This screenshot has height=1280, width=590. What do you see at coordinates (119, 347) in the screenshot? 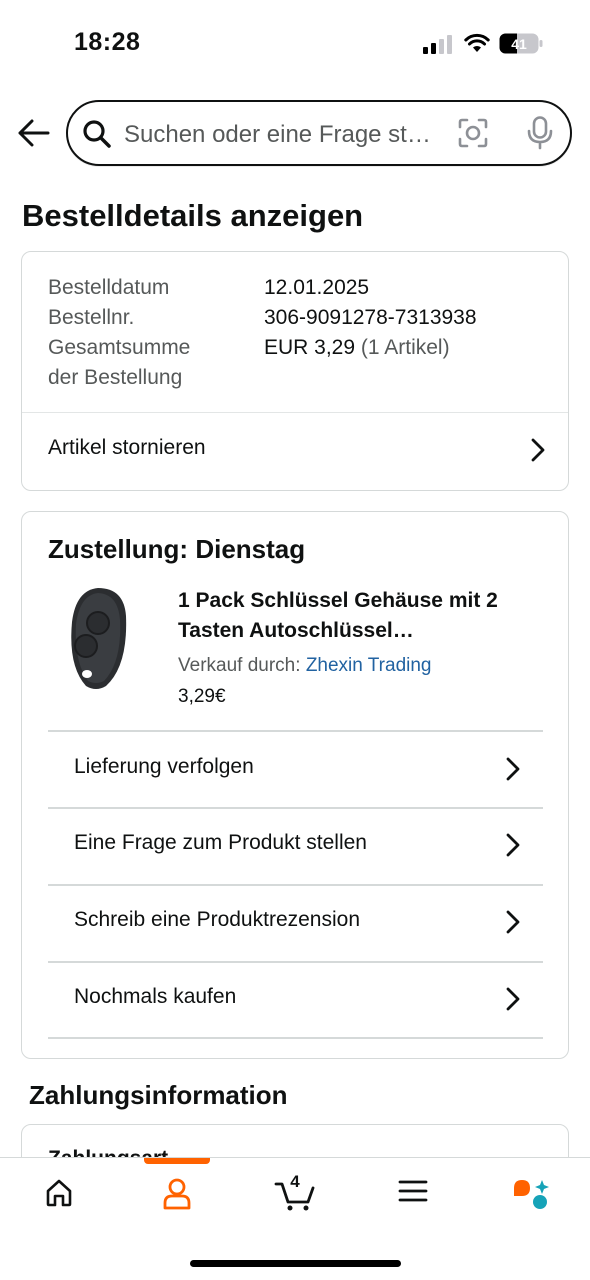
I see `order-total-label-line1: Gesamtsumme` at bounding box center [119, 347].